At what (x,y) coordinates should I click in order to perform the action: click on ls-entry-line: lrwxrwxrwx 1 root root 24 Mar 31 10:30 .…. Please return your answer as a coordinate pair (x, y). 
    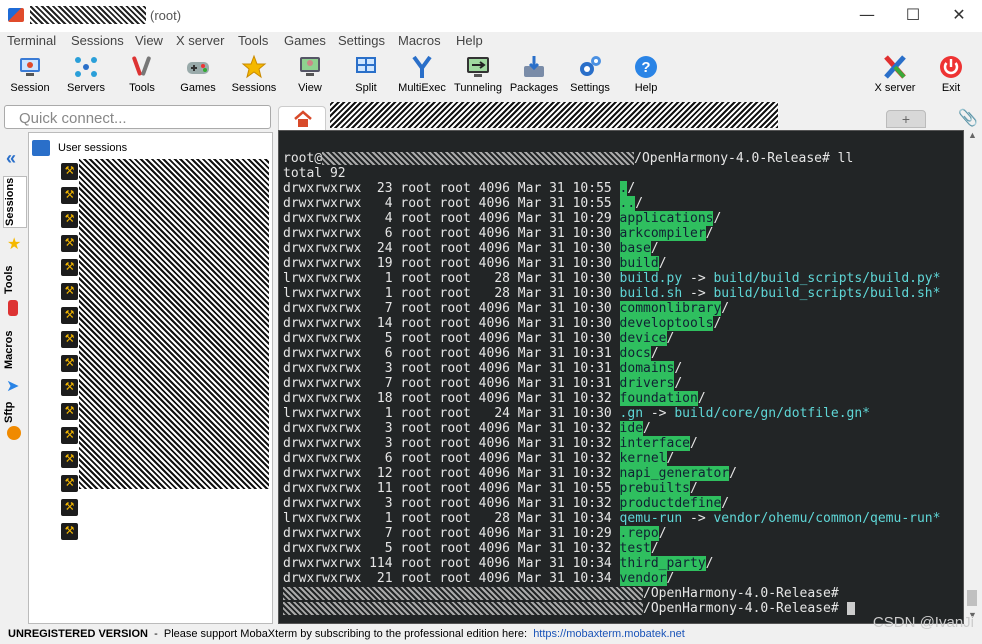
    Looking at the image, I should click on (576, 413).